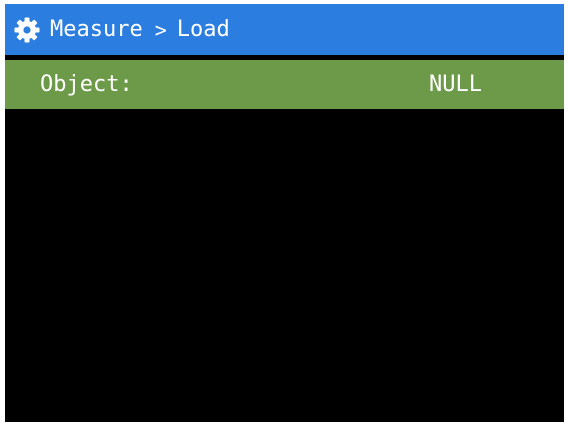  I want to click on object-value: NULL, so click(455, 84).